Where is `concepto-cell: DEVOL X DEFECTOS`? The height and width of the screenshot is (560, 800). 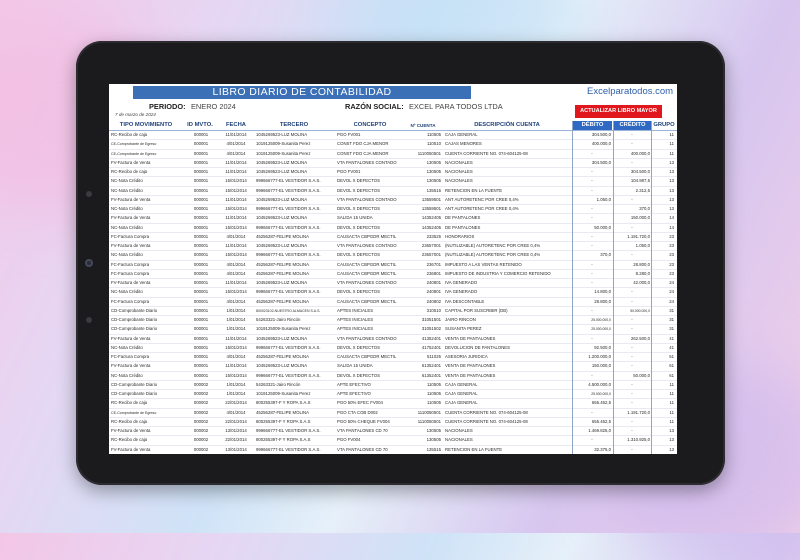
concepto-cell: DEVOL X DEFECTOS is located at coordinates (371, 376).